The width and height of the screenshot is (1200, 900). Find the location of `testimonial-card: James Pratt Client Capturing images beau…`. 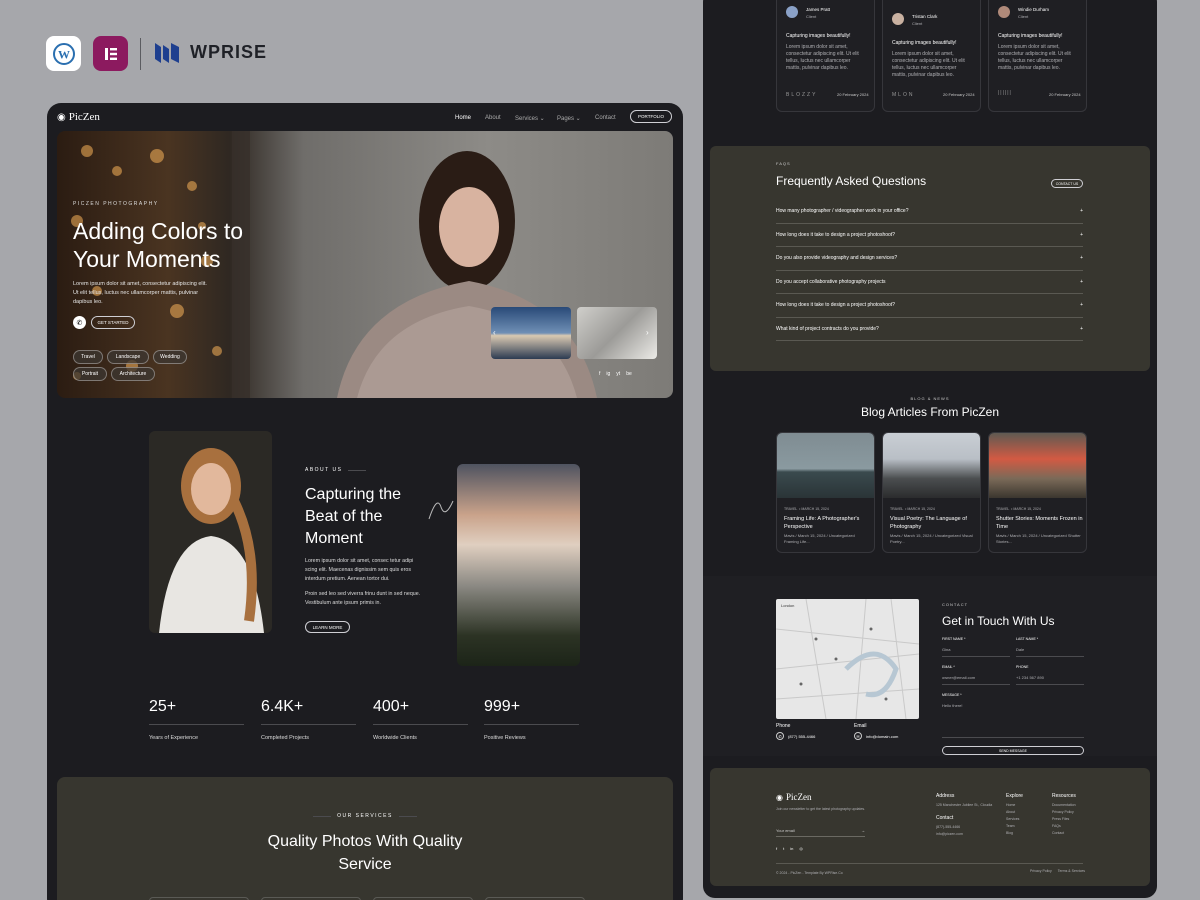

testimonial-card: James Pratt Client Capturing images beau… is located at coordinates (825, 56).